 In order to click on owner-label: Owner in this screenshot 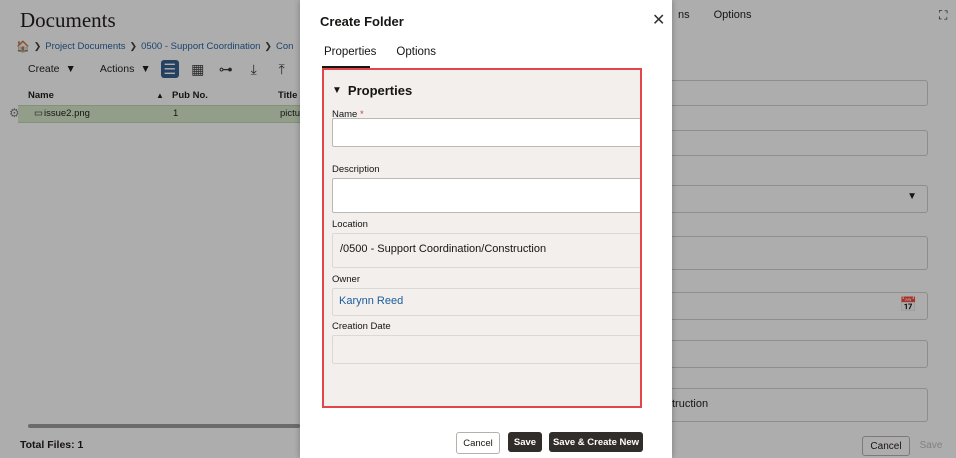, I will do `click(346, 279)`.